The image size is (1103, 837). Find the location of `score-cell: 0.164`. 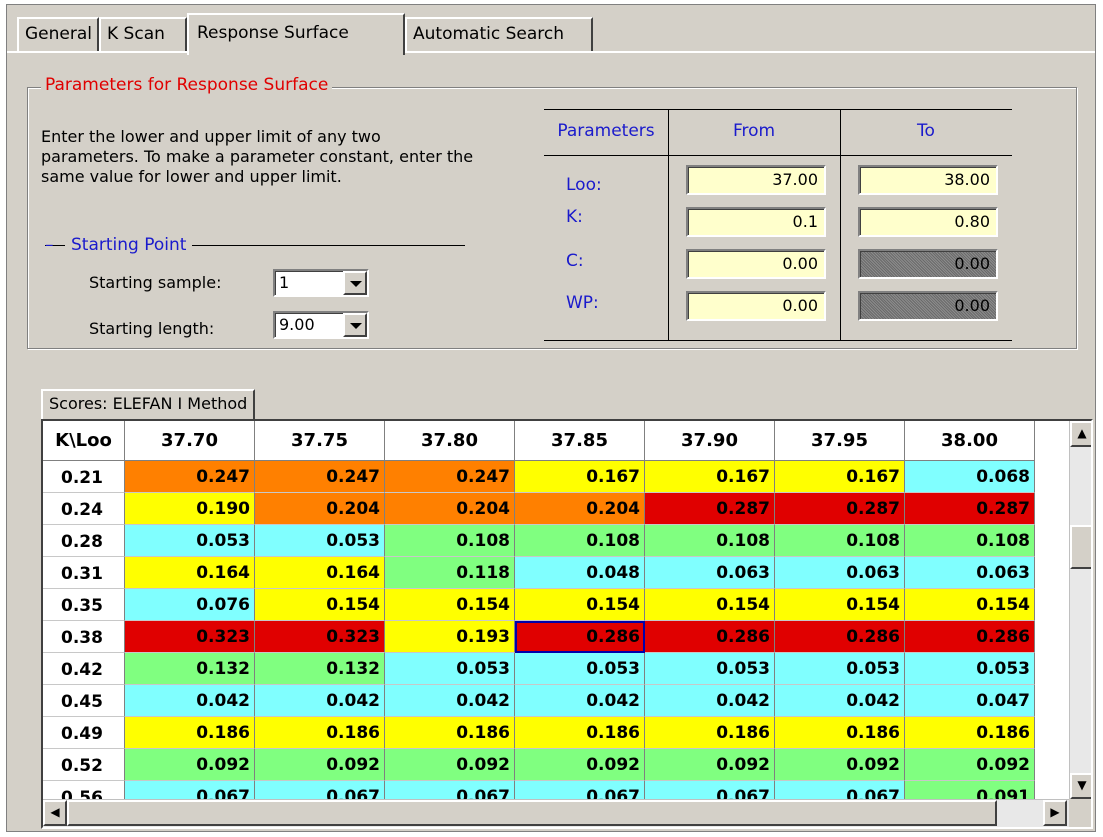

score-cell: 0.164 is located at coordinates (190, 573).